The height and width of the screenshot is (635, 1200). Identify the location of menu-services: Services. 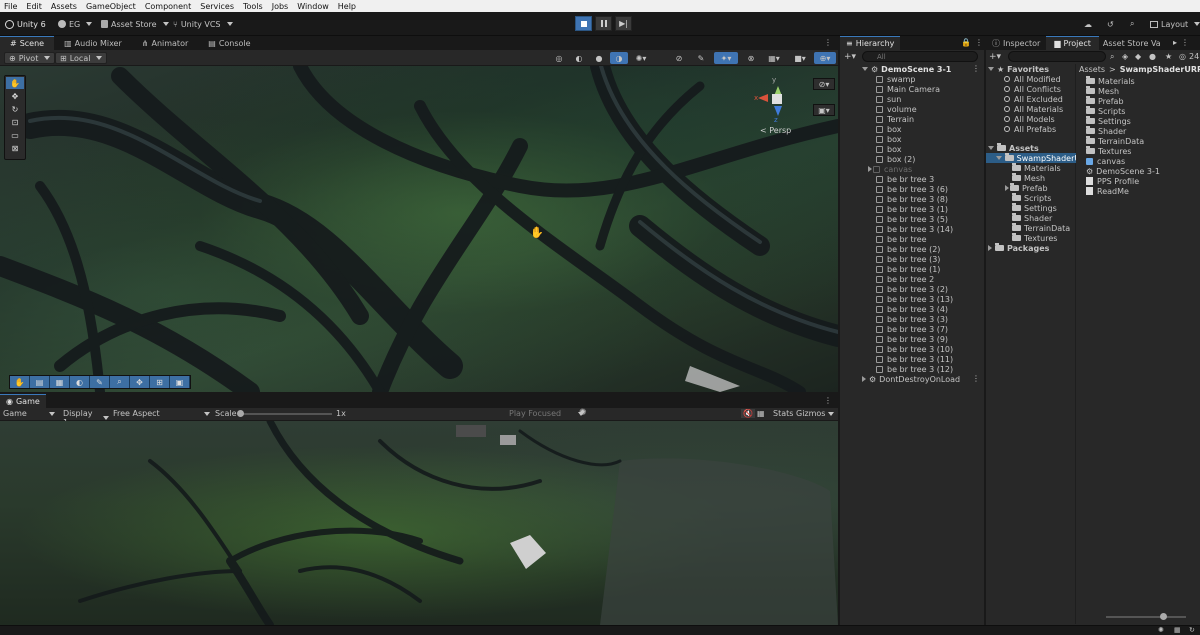
(217, 6).